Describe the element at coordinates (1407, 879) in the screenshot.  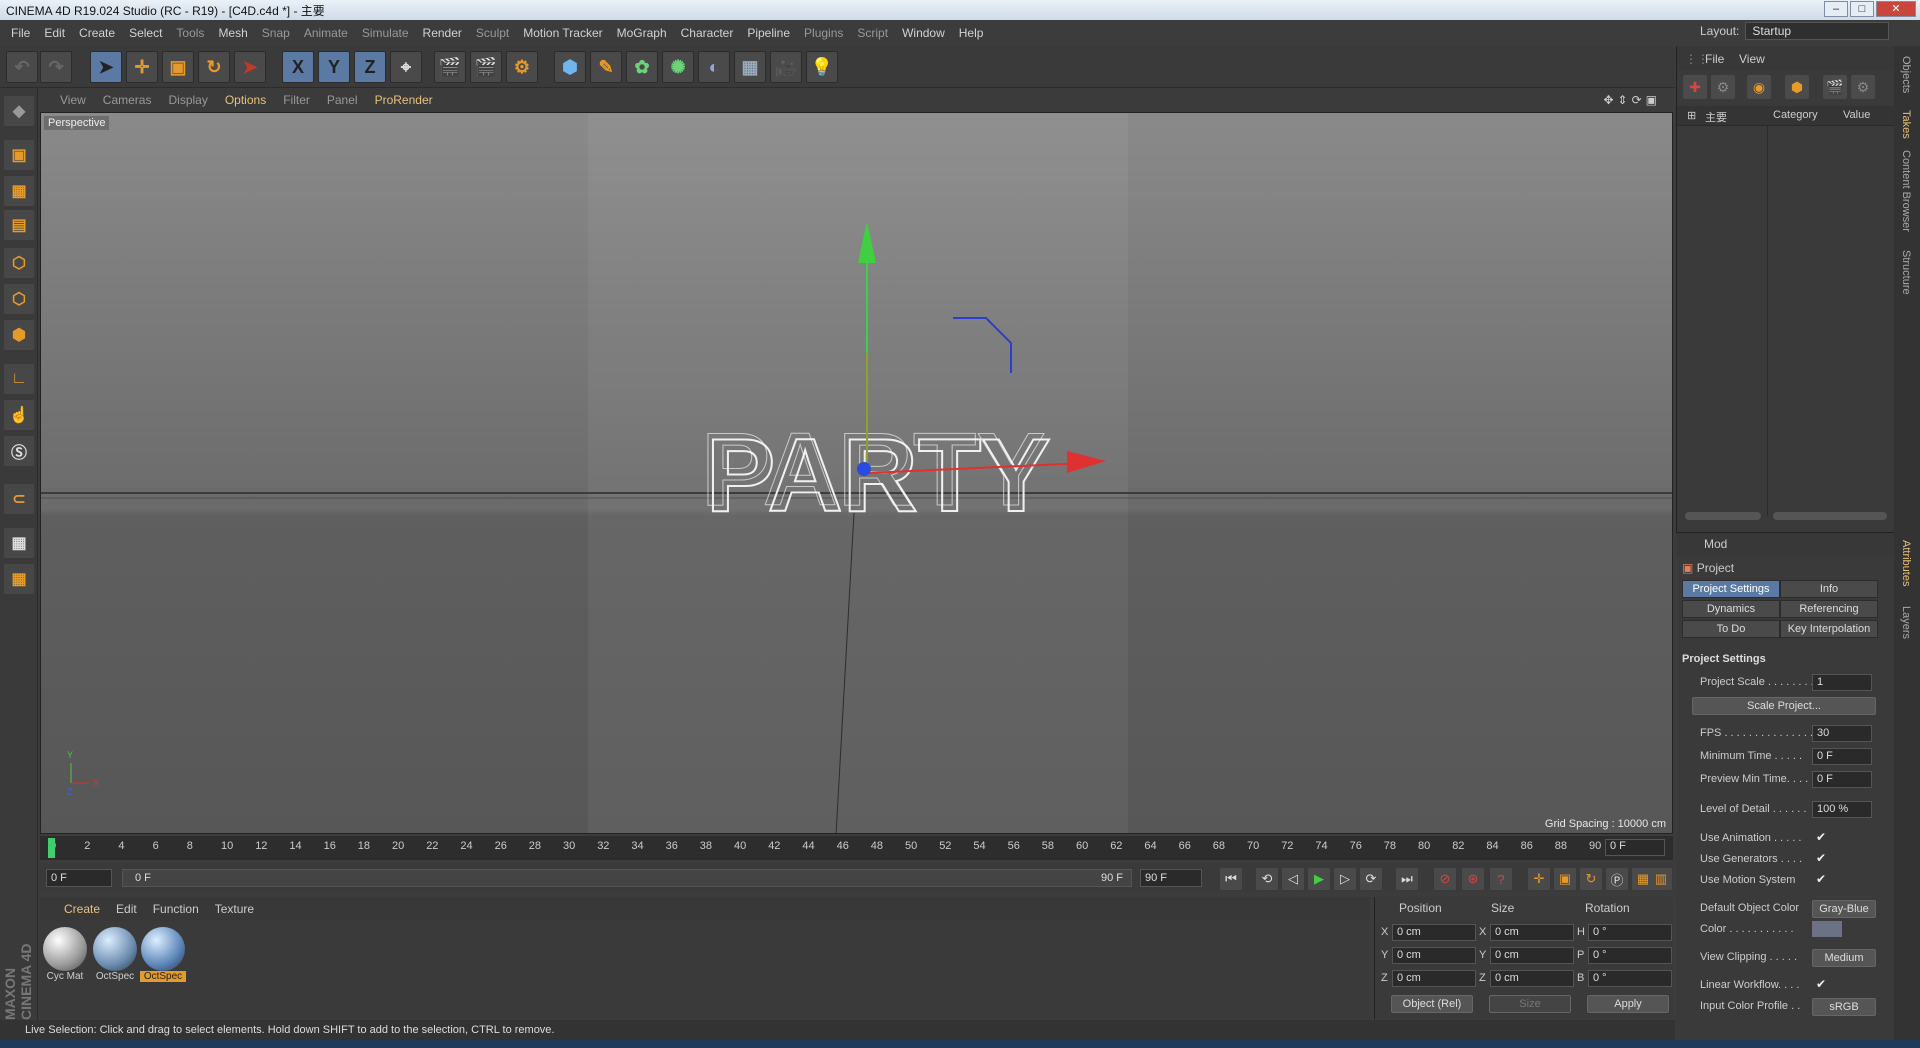
I see `goto-end-icon: ⏭` at that location.